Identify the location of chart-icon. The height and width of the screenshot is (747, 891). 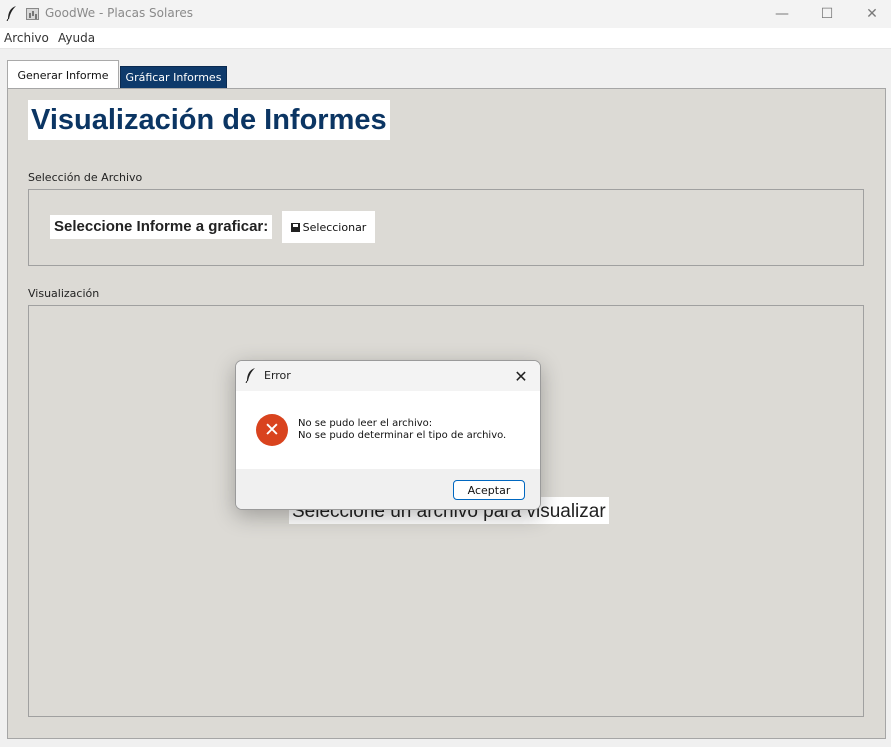
(32, 14).